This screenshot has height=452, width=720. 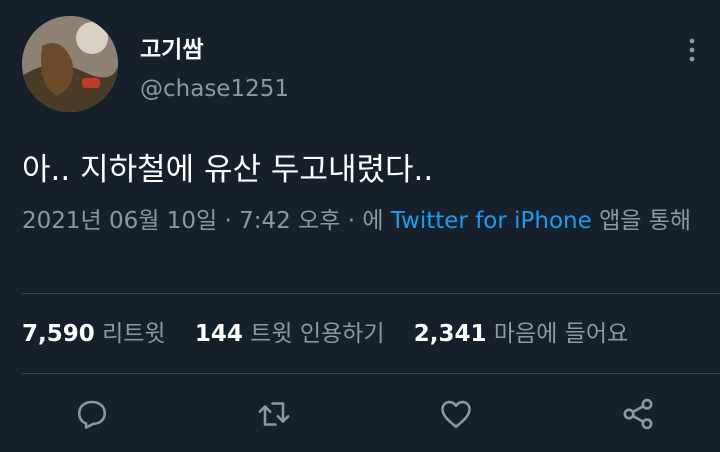 What do you see at coordinates (218, 334) in the screenshot?
I see `quote-count: 144` at bounding box center [218, 334].